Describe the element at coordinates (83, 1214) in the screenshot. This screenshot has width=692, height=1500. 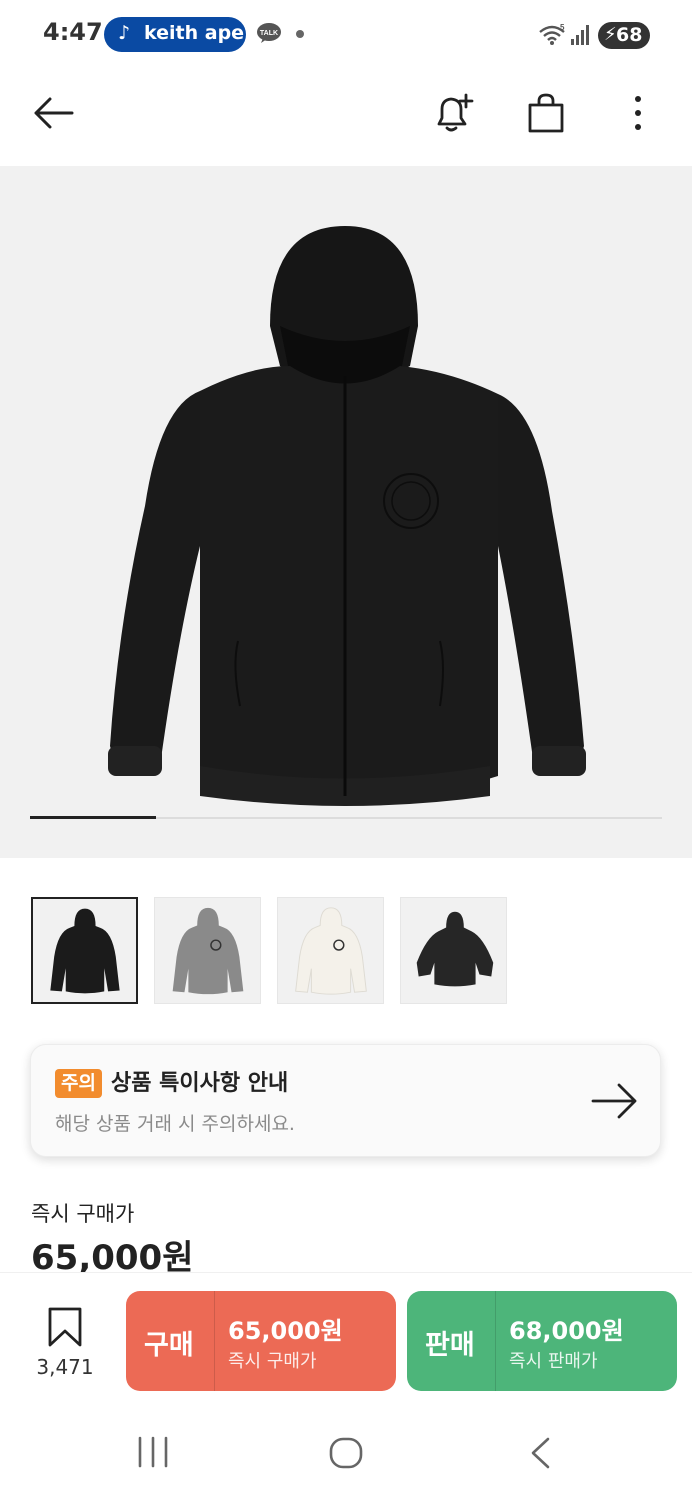
I see `instant-buy-price-label: 즉시 구매가` at that location.